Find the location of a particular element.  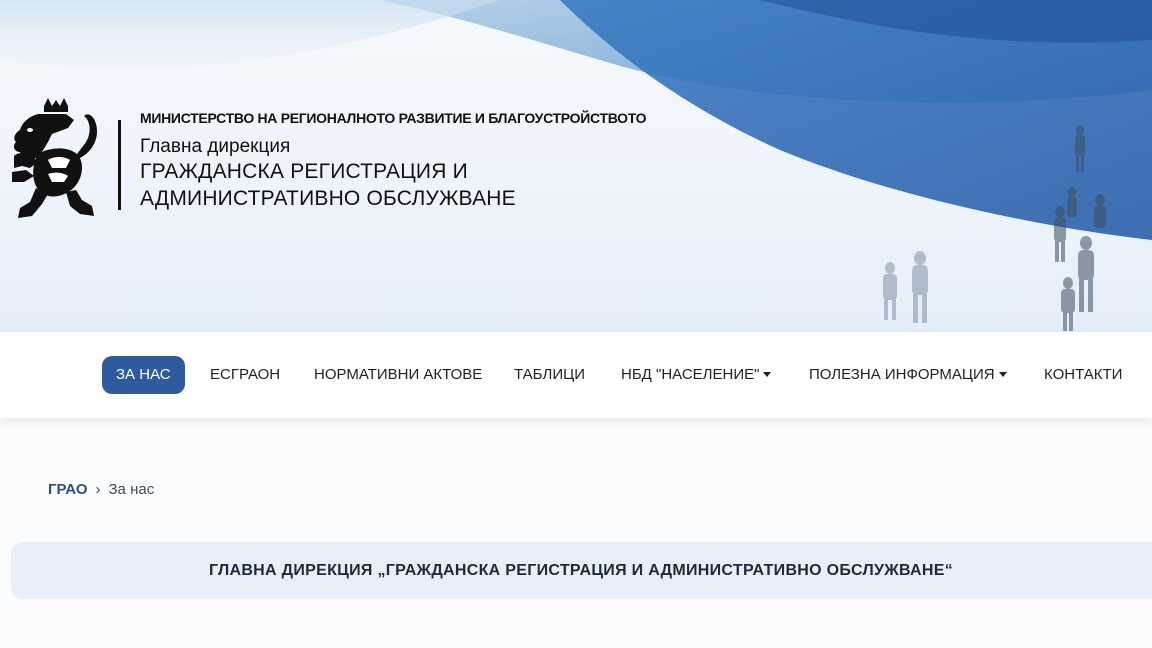

breadcrumb: ГРАО › За нас is located at coordinates (101, 489).